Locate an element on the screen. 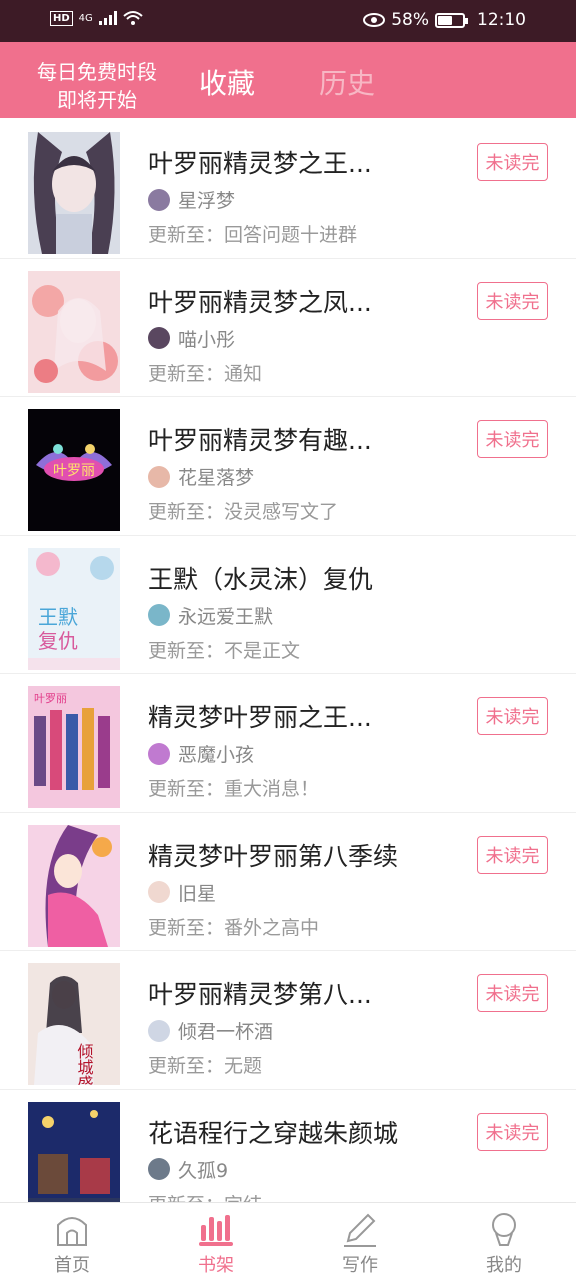  book-update: 更新至：完结 is located at coordinates (205, 1196).